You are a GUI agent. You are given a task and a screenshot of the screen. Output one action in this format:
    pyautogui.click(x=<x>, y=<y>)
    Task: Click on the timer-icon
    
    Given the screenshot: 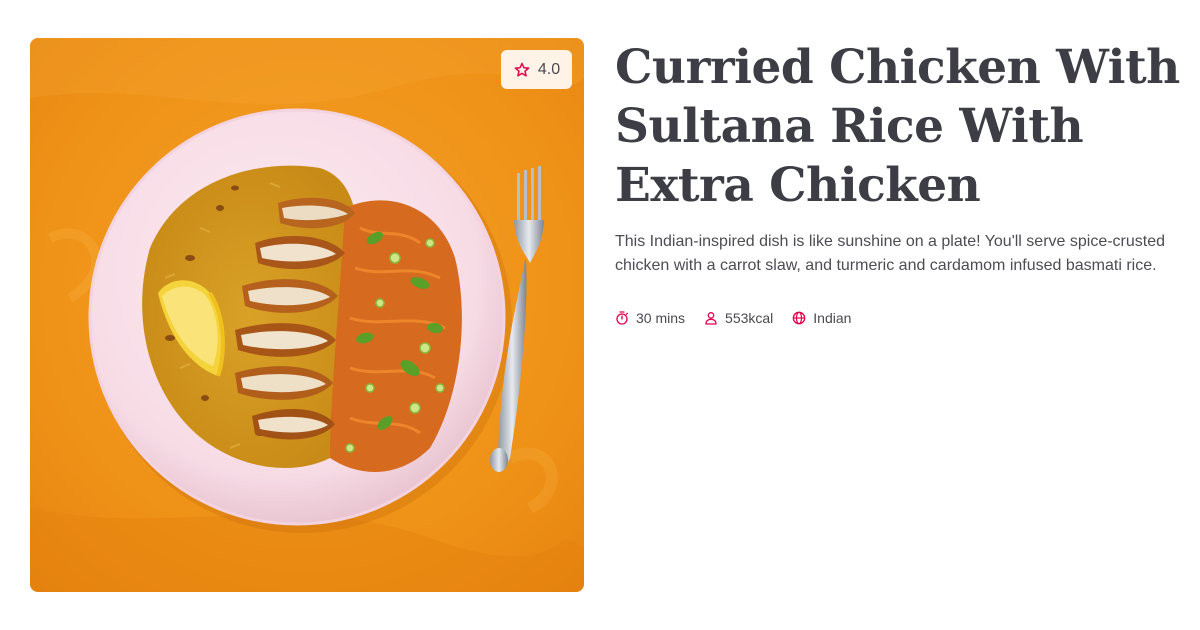 What is the action you would take?
    pyautogui.click(x=622, y=318)
    